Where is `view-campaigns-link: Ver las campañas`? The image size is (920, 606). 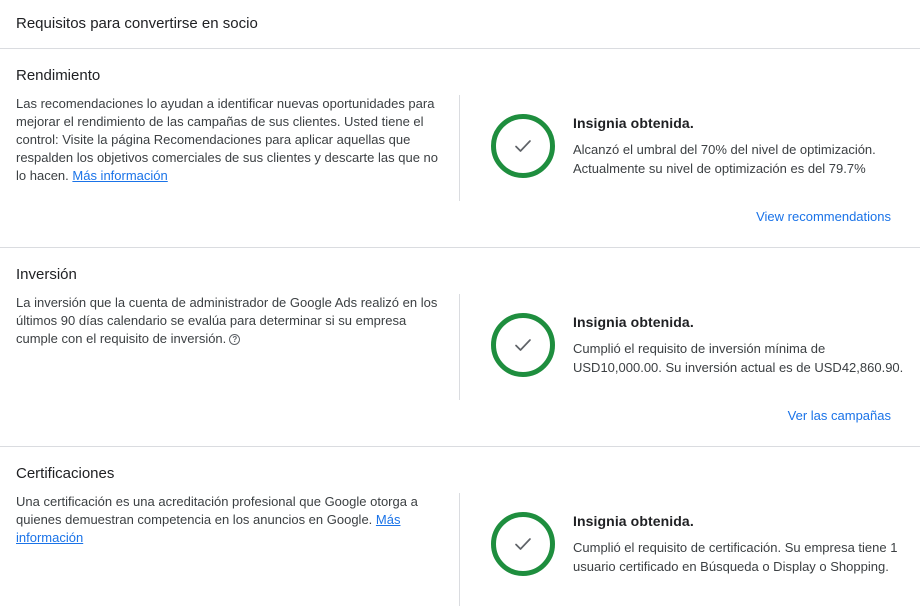 view-campaigns-link: Ver las campañas is located at coordinates (839, 415).